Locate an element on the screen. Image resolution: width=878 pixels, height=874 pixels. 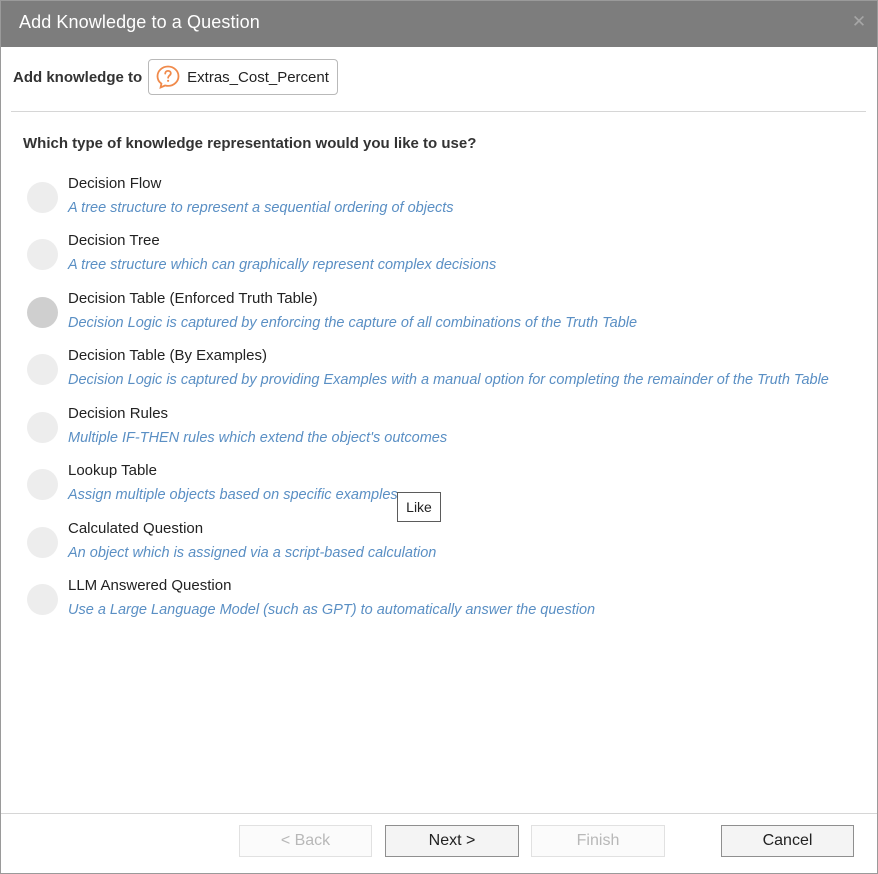
option-title: Decision Rules is located at coordinates (118, 413).